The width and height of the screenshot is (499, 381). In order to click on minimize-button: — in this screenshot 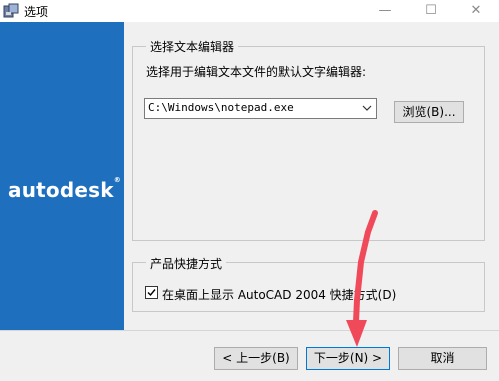, I will do `click(385, 11)`.